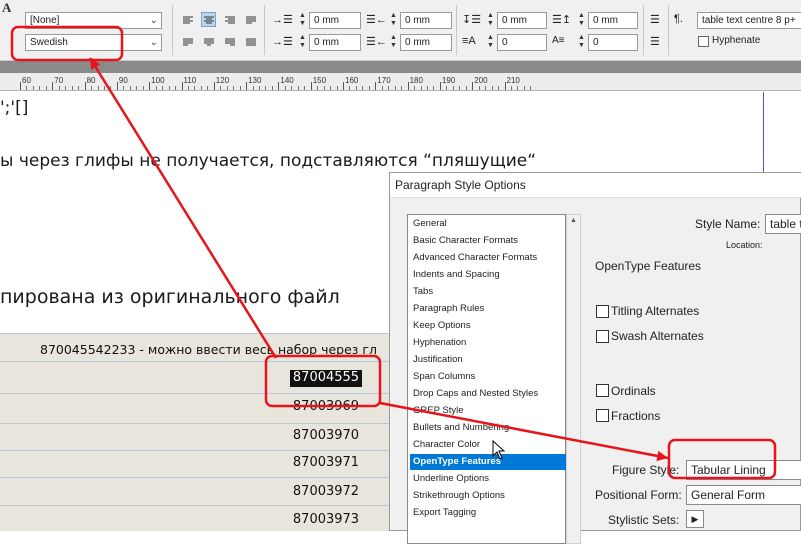  I want to click on stylistic-sets-button: ▶, so click(695, 519).